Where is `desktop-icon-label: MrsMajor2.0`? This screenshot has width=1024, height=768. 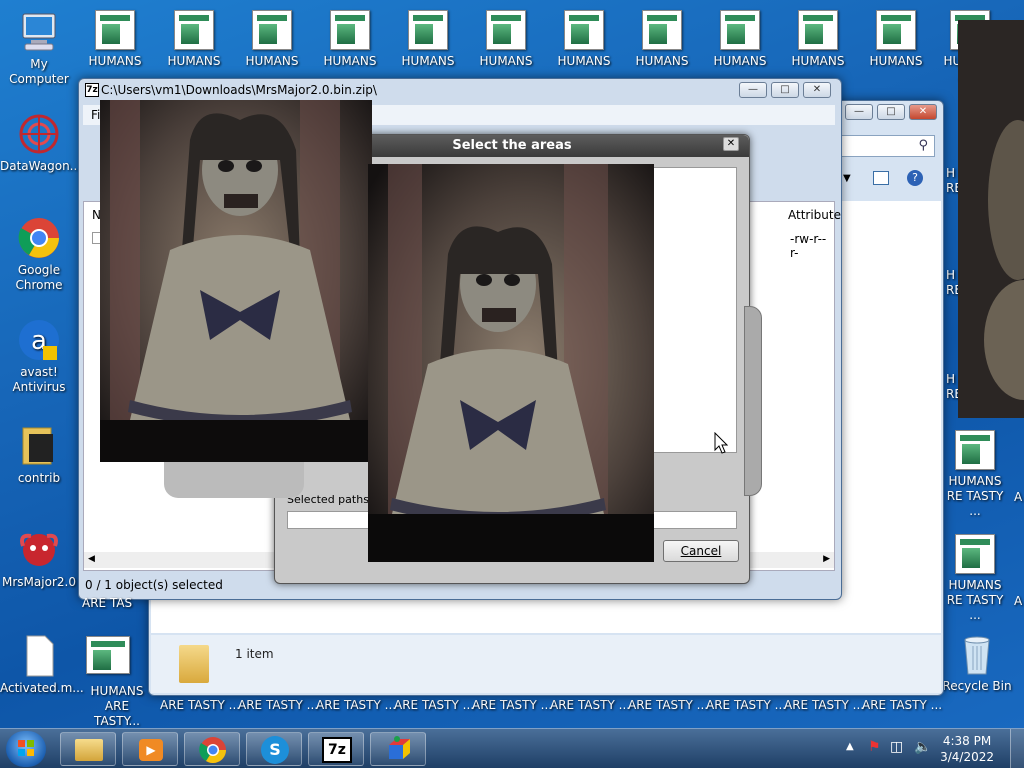 desktop-icon-label: MrsMajor2.0 is located at coordinates (39, 582).